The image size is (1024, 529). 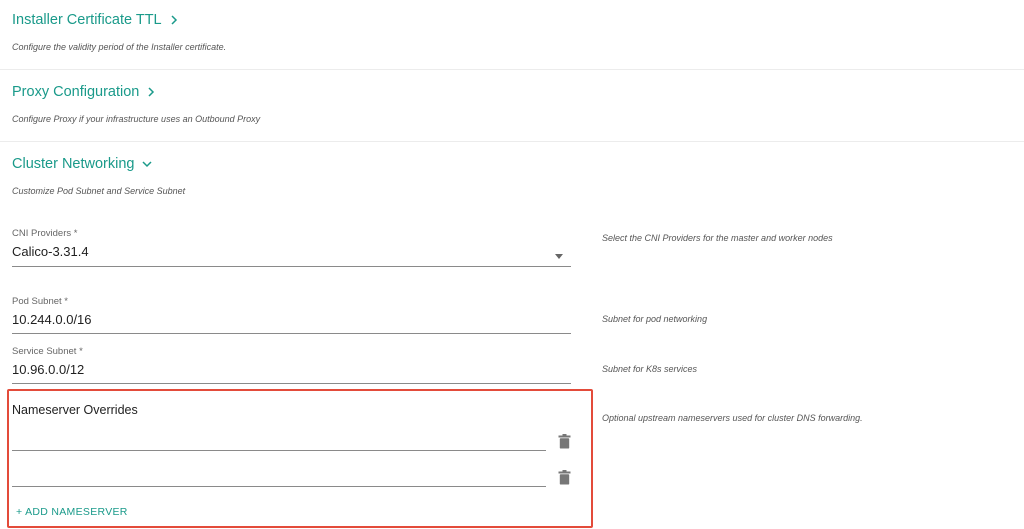 What do you see at coordinates (75, 410) in the screenshot?
I see `nameserver-overrides-title: Nameserver Overrides` at bounding box center [75, 410].